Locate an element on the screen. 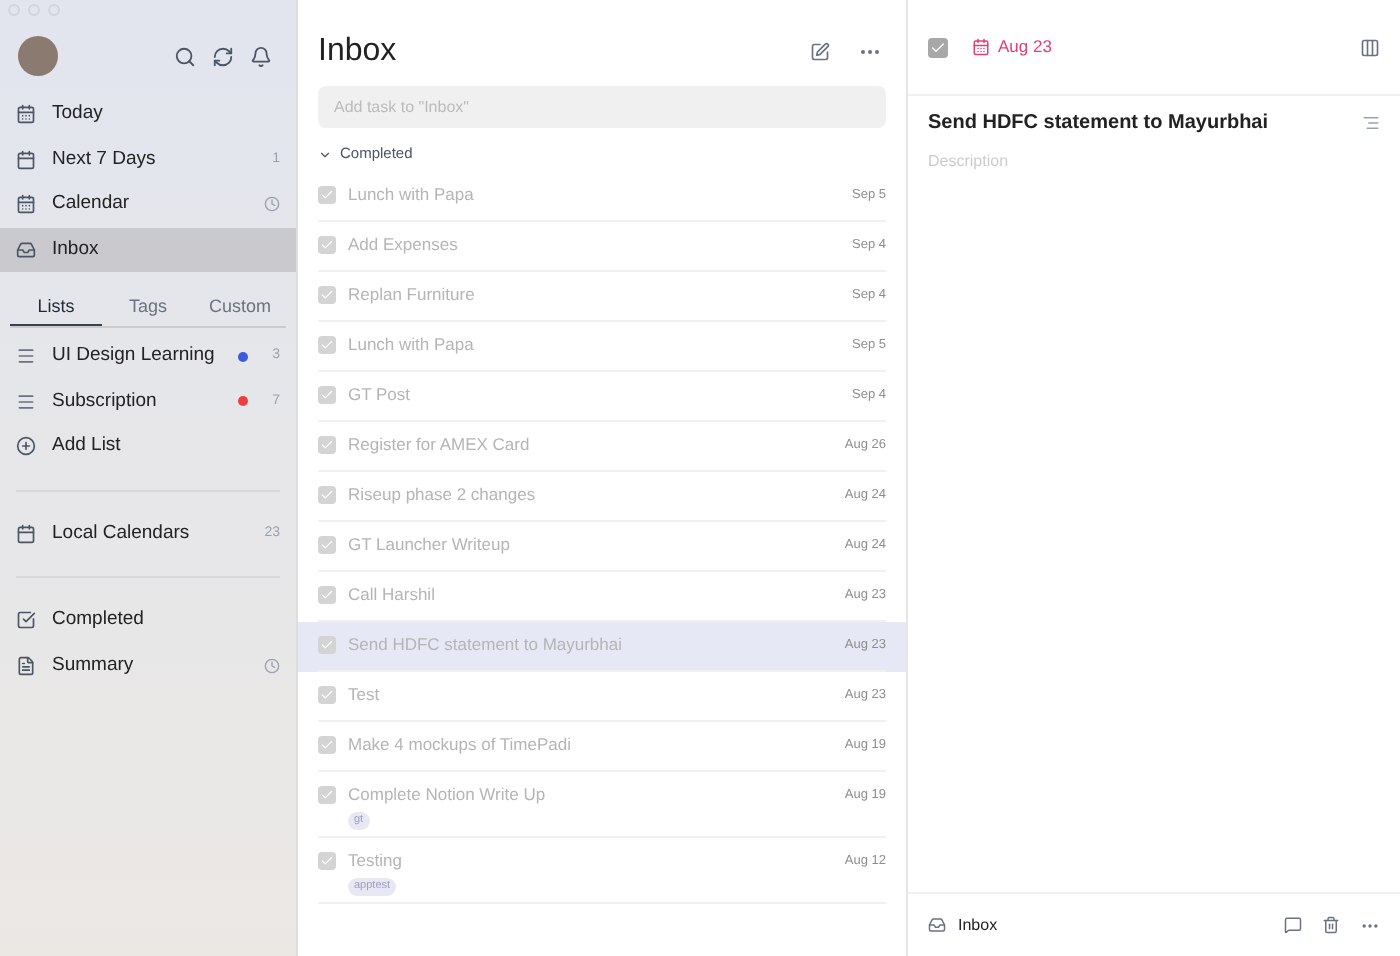 The image size is (1400, 956). task-title: Testing is located at coordinates (376, 861).